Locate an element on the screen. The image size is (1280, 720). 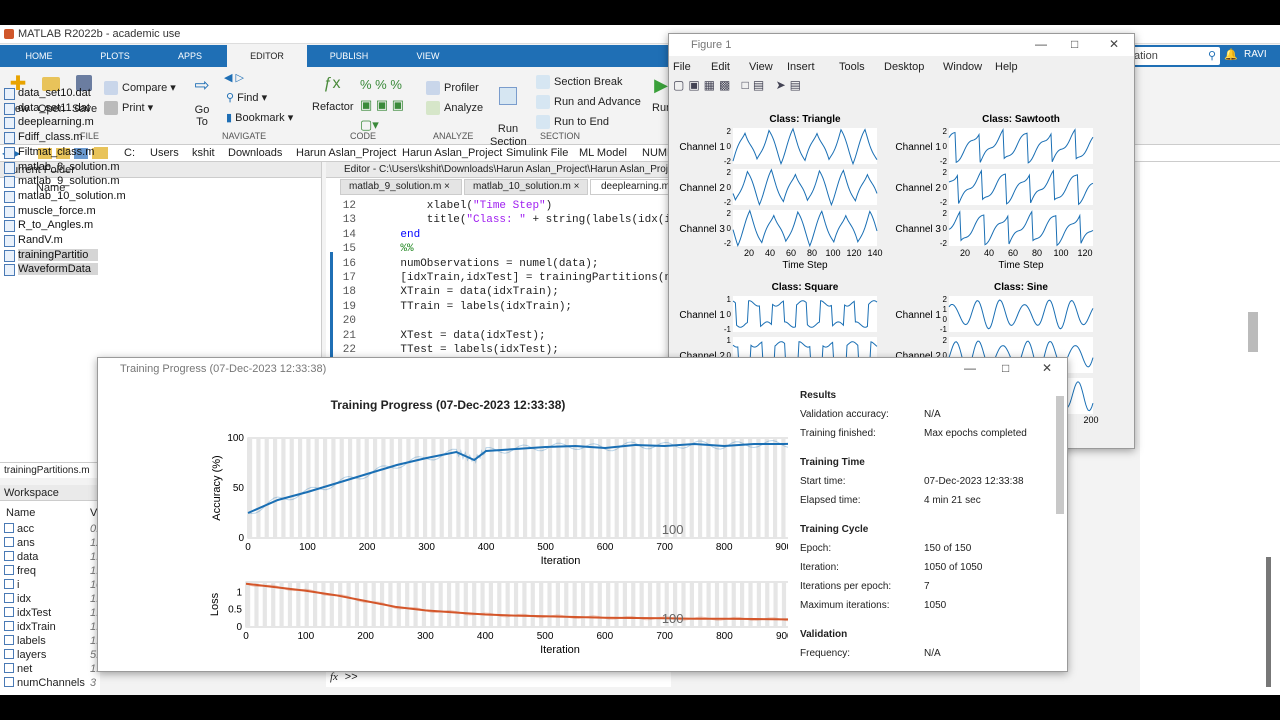
variable-row: layers 5. is located at coordinates (52, 655).